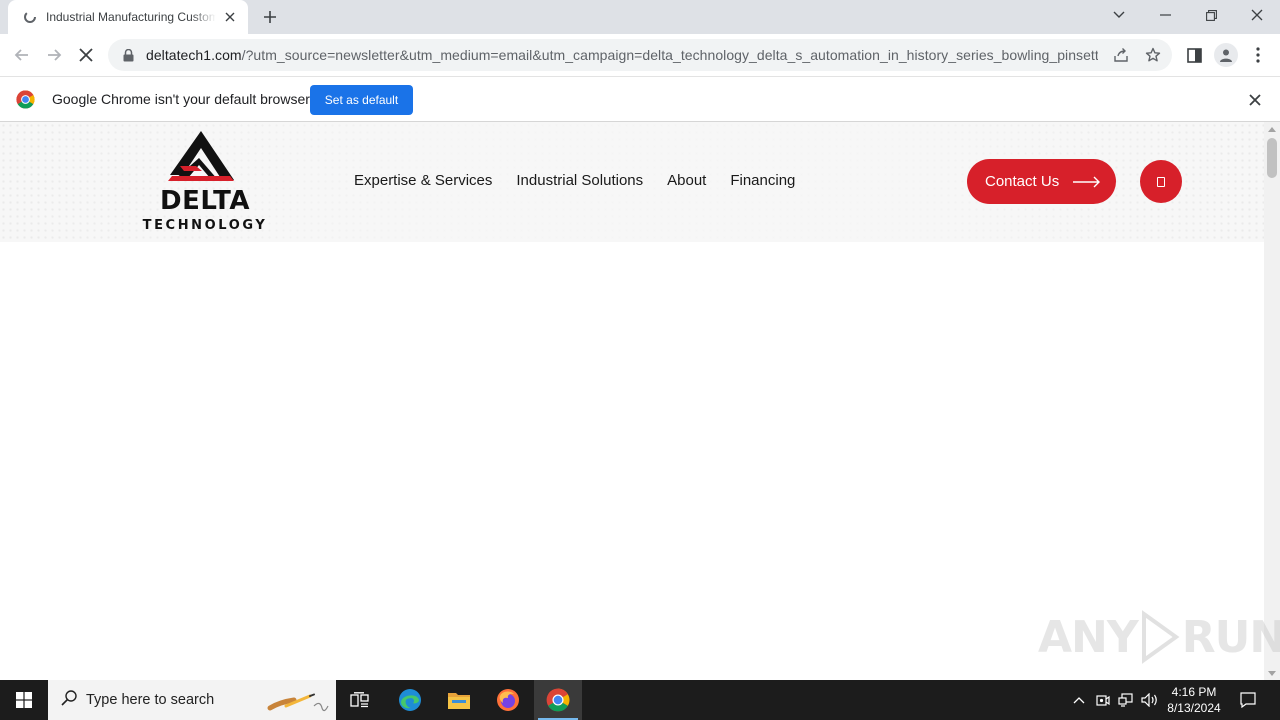 This screenshot has height=720, width=1280. Describe the element at coordinates (181, 99) in the screenshot. I see `infobar-message: Google Chrome isn't your default browser` at that location.